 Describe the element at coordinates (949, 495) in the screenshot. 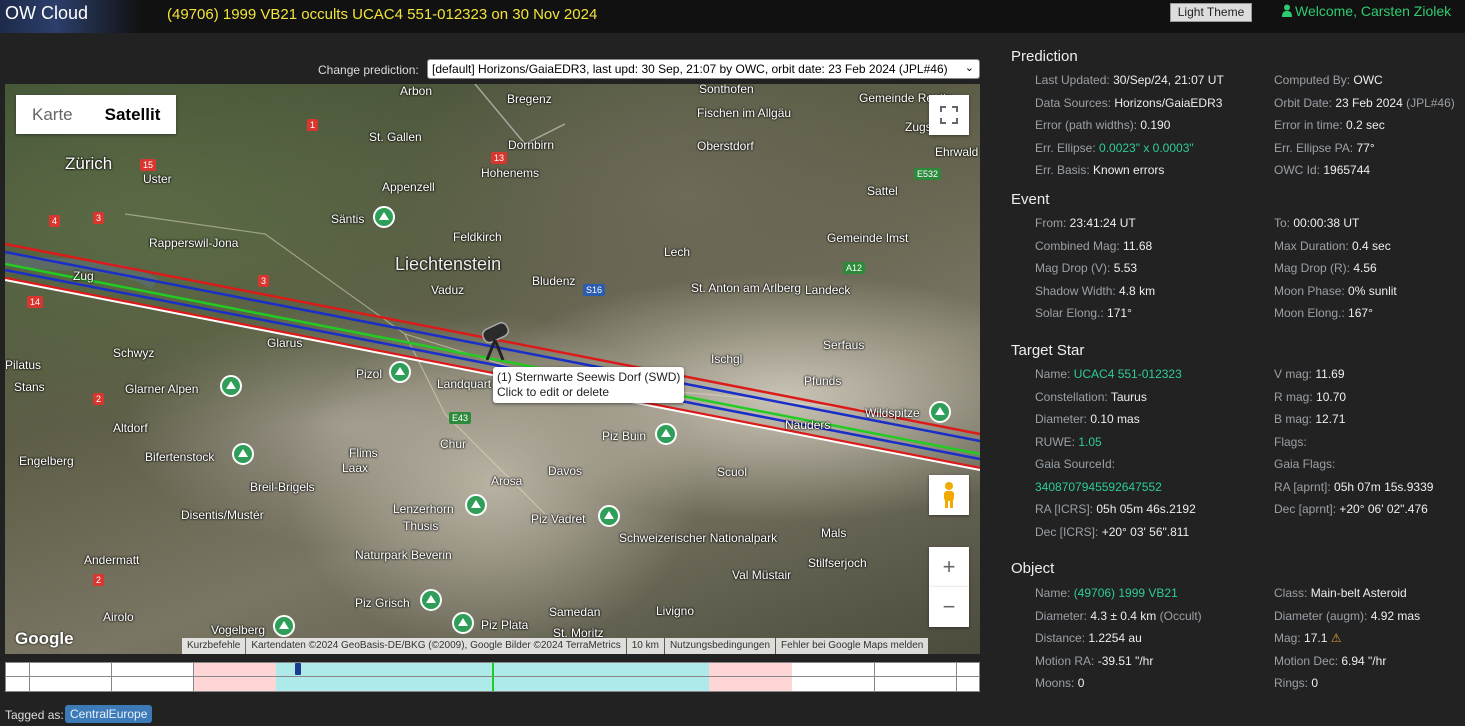

I see `street-view-pegman` at that location.